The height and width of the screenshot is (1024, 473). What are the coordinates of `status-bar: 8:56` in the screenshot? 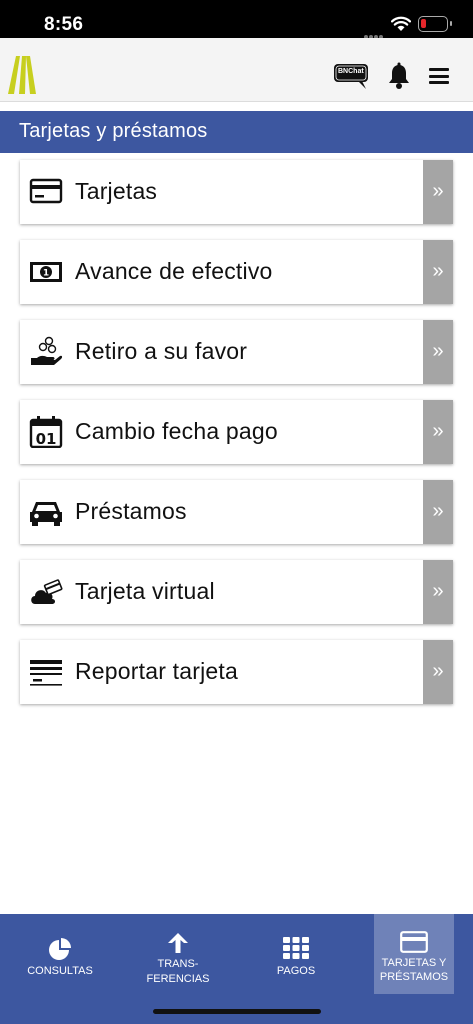 It's located at (236, 19).